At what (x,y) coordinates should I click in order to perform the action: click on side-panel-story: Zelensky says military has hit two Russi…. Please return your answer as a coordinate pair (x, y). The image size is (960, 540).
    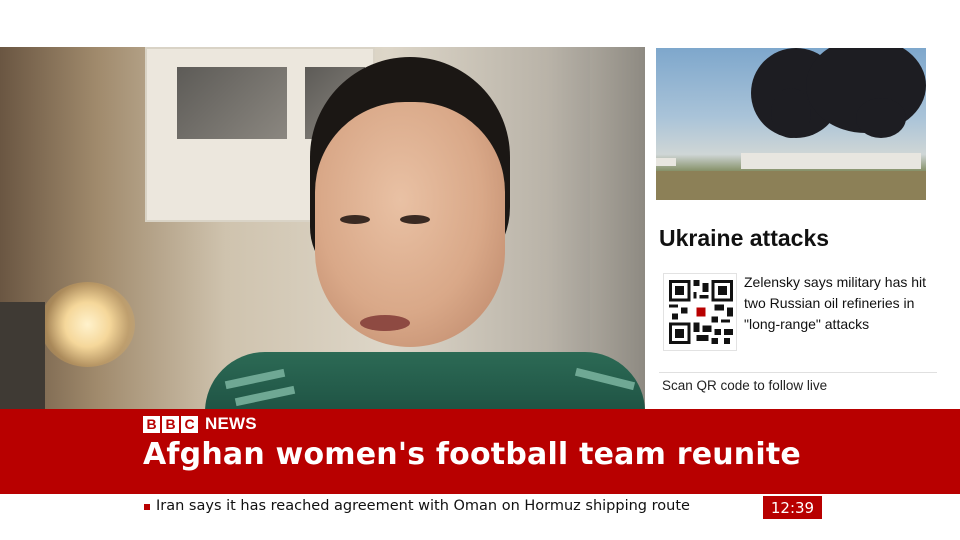
    Looking at the image, I should click on (835, 303).